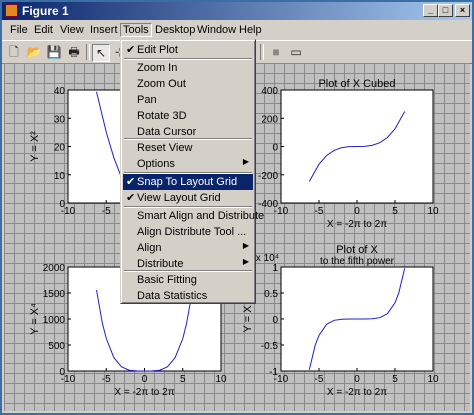  What do you see at coordinates (72, 30) in the screenshot?
I see `menu-view: View` at bounding box center [72, 30].